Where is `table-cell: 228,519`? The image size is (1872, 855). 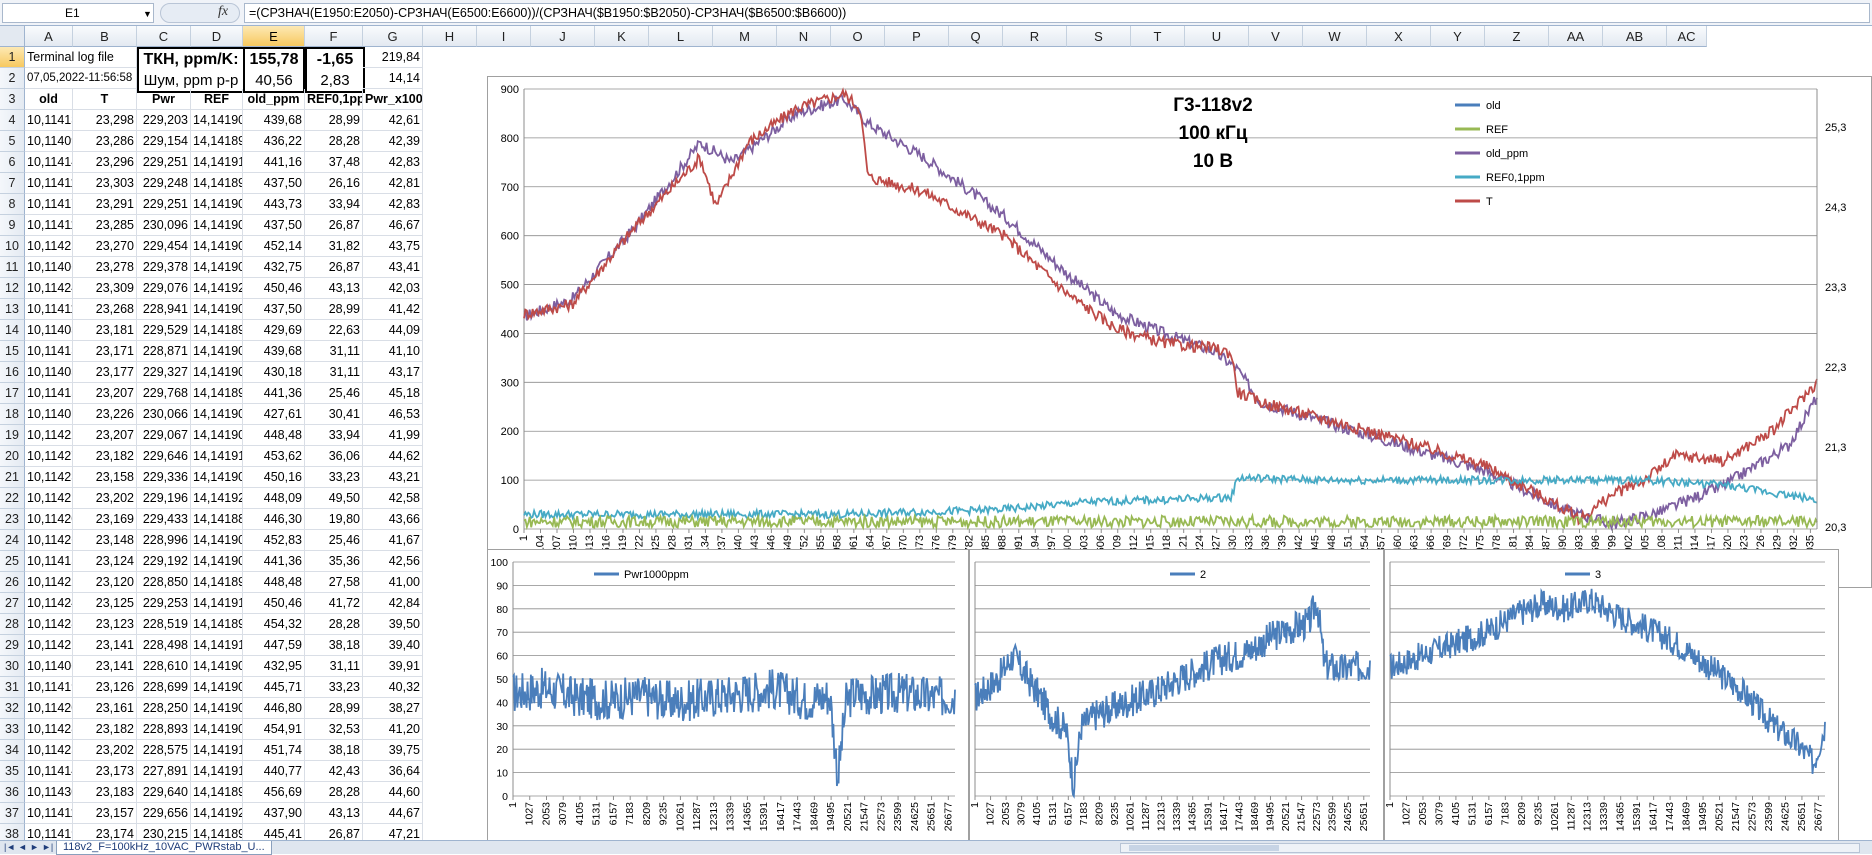
table-cell: 228,519 is located at coordinates (164, 624).